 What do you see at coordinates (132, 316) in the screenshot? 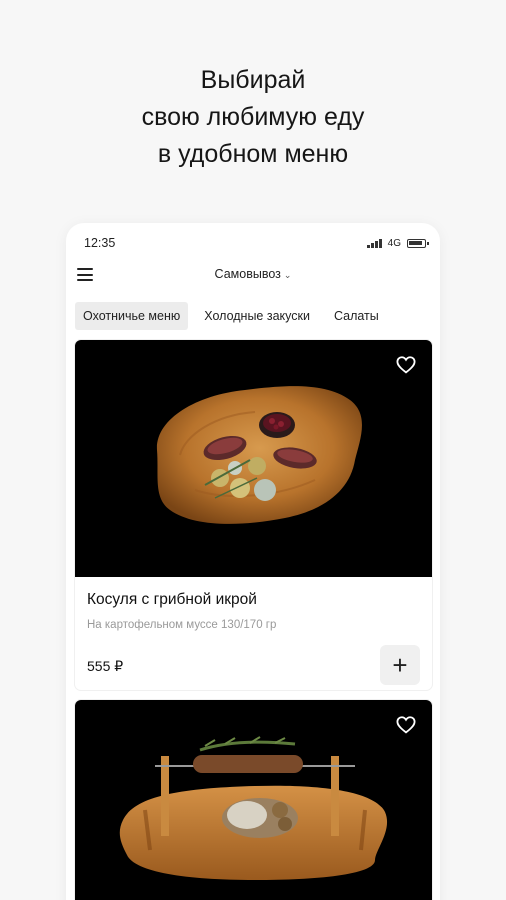
I see `tab-hunting-menu: Охотничье меню` at bounding box center [132, 316].